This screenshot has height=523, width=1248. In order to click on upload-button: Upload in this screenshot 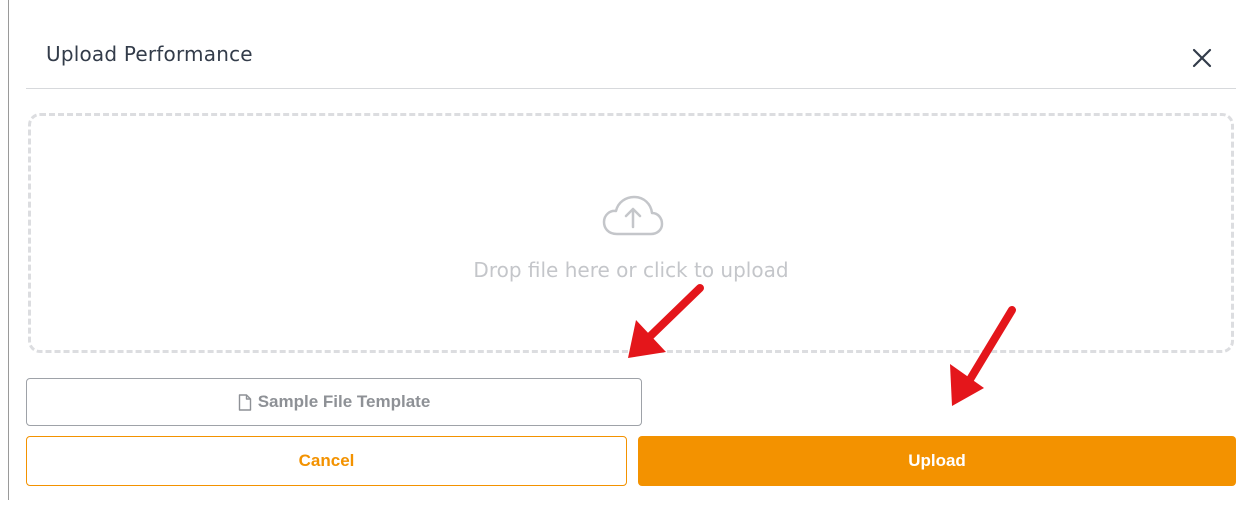, I will do `click(937, 461)`.